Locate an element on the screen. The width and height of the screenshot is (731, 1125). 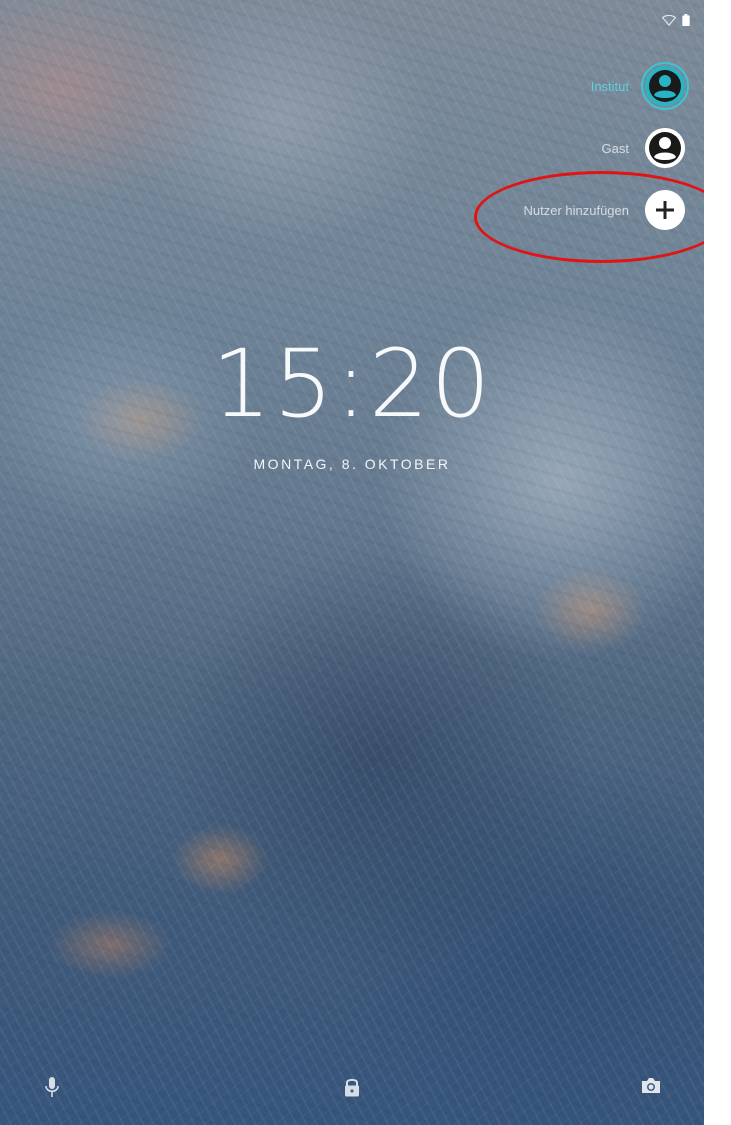
bottom-bar is located at coordinates (352, 1088).